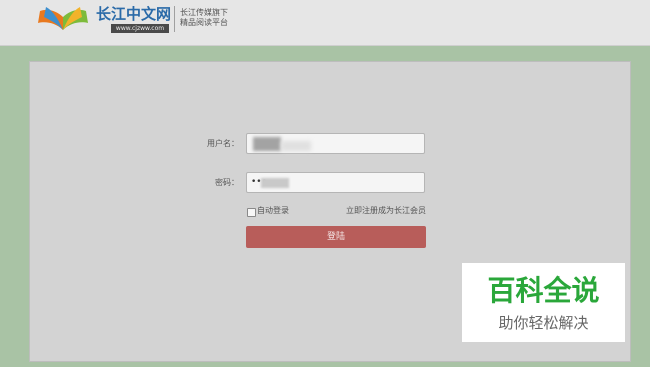 The width and height of the screenshot is (650, 367). Describe the element at coordinates (543, 290) in the screenshot. I see `watermark-title: 百科全说` at that location.